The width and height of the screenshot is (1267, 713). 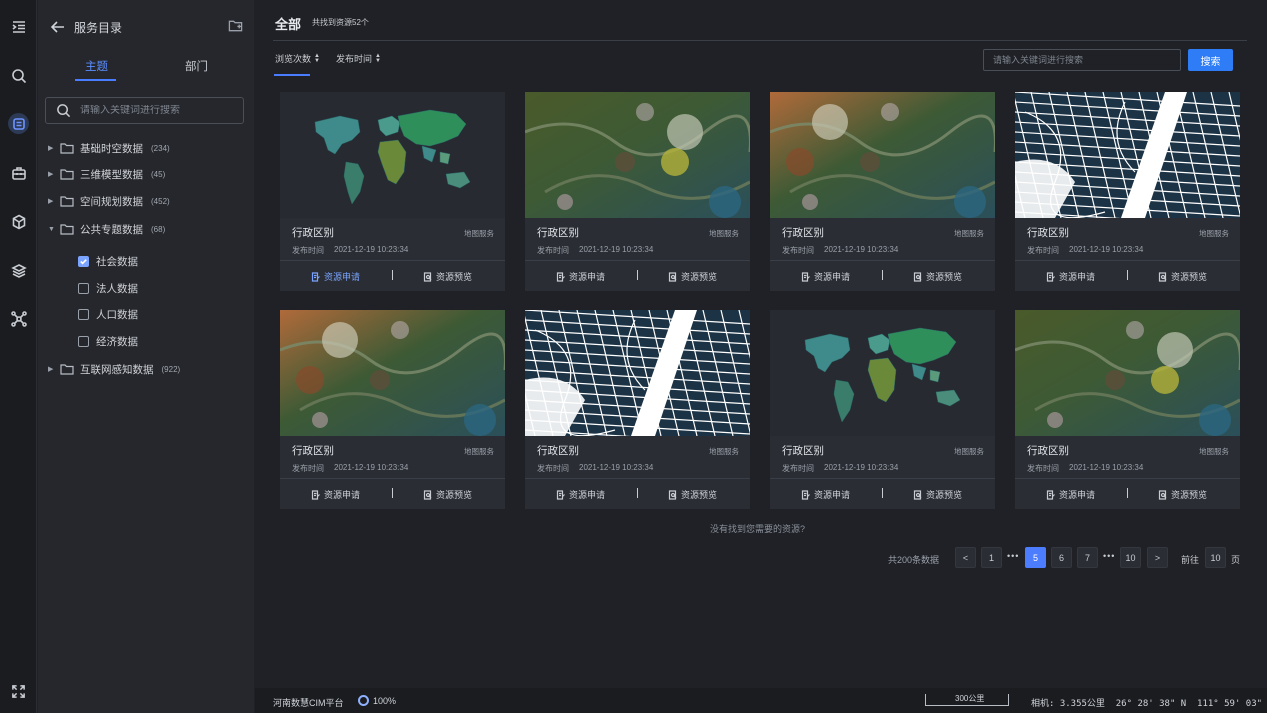 What do you see at coordinates (1061, 557) in the screenshot?
I see `page-button: 6` at bounding box center [1061, 557].